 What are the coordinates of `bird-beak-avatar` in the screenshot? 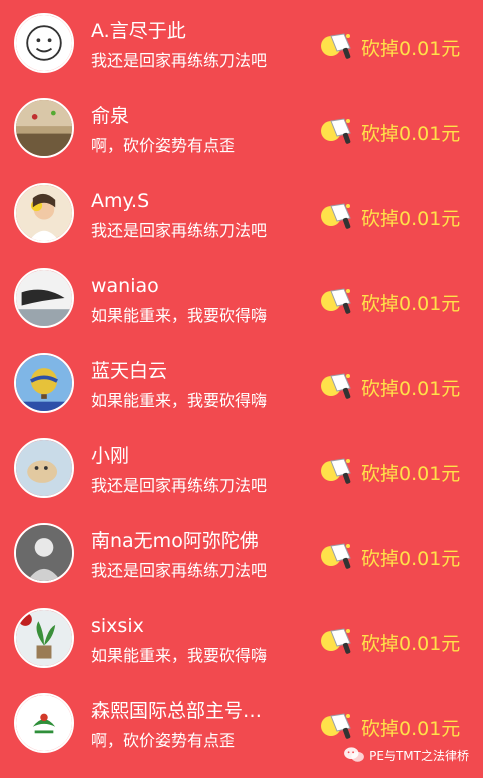 It's located at (44, 298).